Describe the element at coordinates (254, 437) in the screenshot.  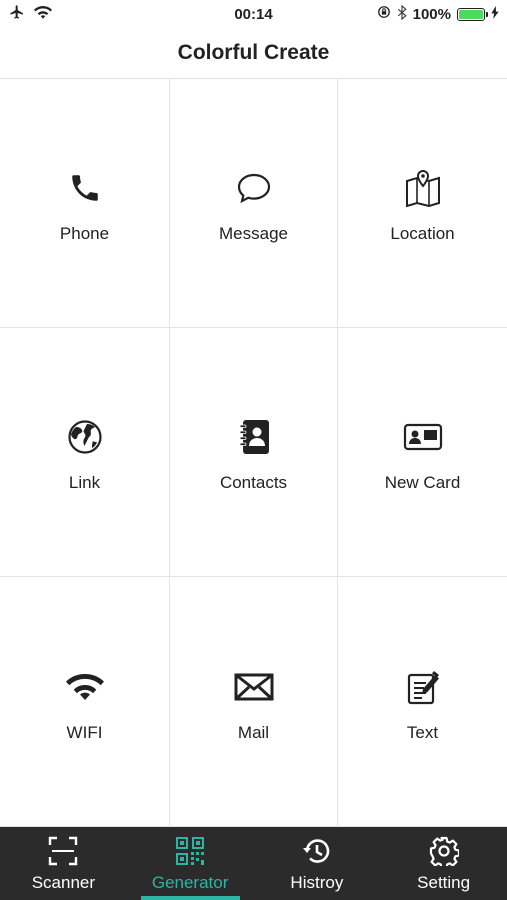
I see `contacts-book-icon` at that location.